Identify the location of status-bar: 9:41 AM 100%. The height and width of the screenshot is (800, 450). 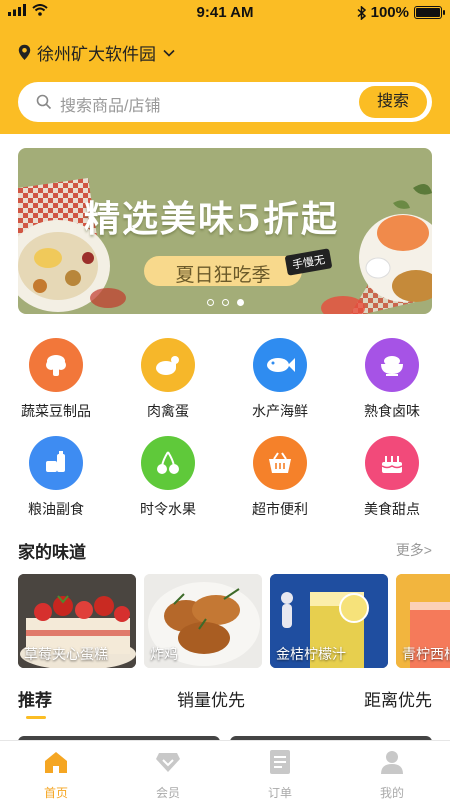
(225, 13).